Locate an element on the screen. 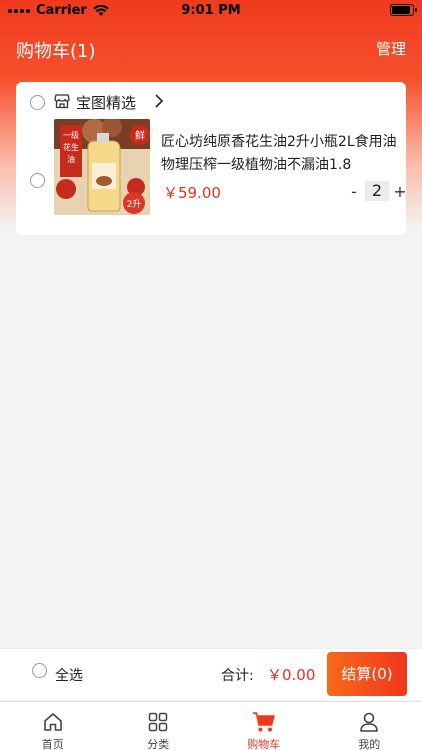 This screenshot has height=750, width=422. svg-text: 油 is located at coordinates (71, 159).